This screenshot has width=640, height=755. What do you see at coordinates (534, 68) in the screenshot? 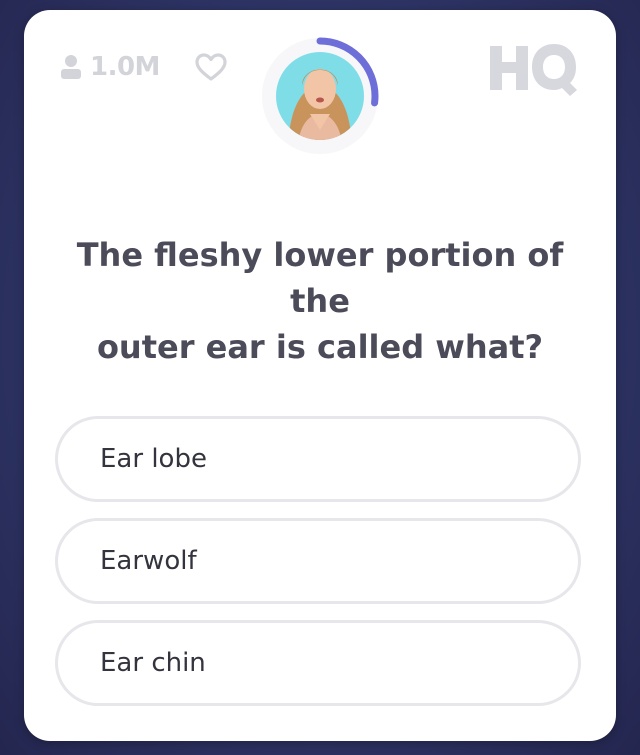
I see `hq-logo` at bounding box center [534, 68].